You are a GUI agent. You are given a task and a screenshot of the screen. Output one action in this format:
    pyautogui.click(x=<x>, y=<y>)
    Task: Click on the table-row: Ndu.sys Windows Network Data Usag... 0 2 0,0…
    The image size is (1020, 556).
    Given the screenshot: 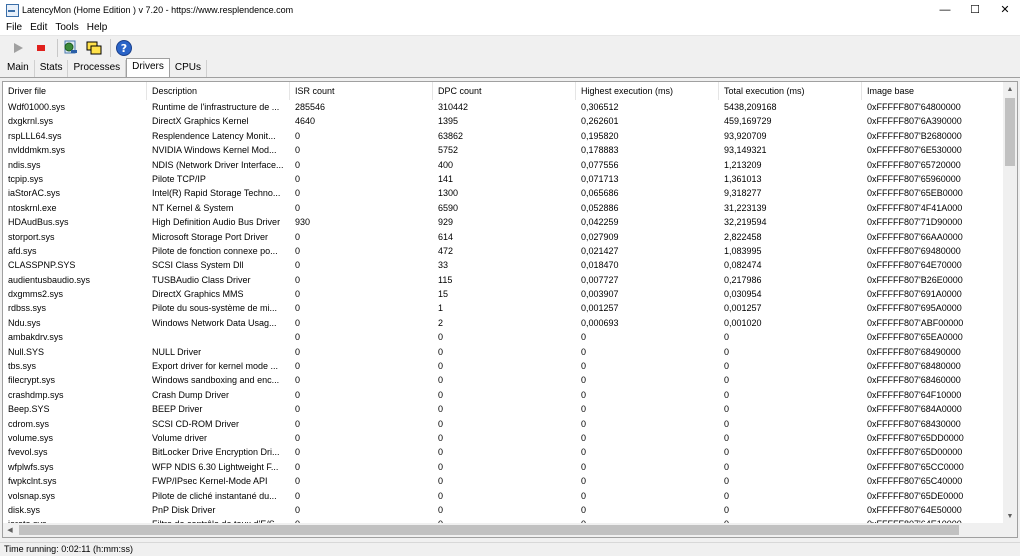 What is the action you would take?
    pyautogui.click(x=504, y=323)
    